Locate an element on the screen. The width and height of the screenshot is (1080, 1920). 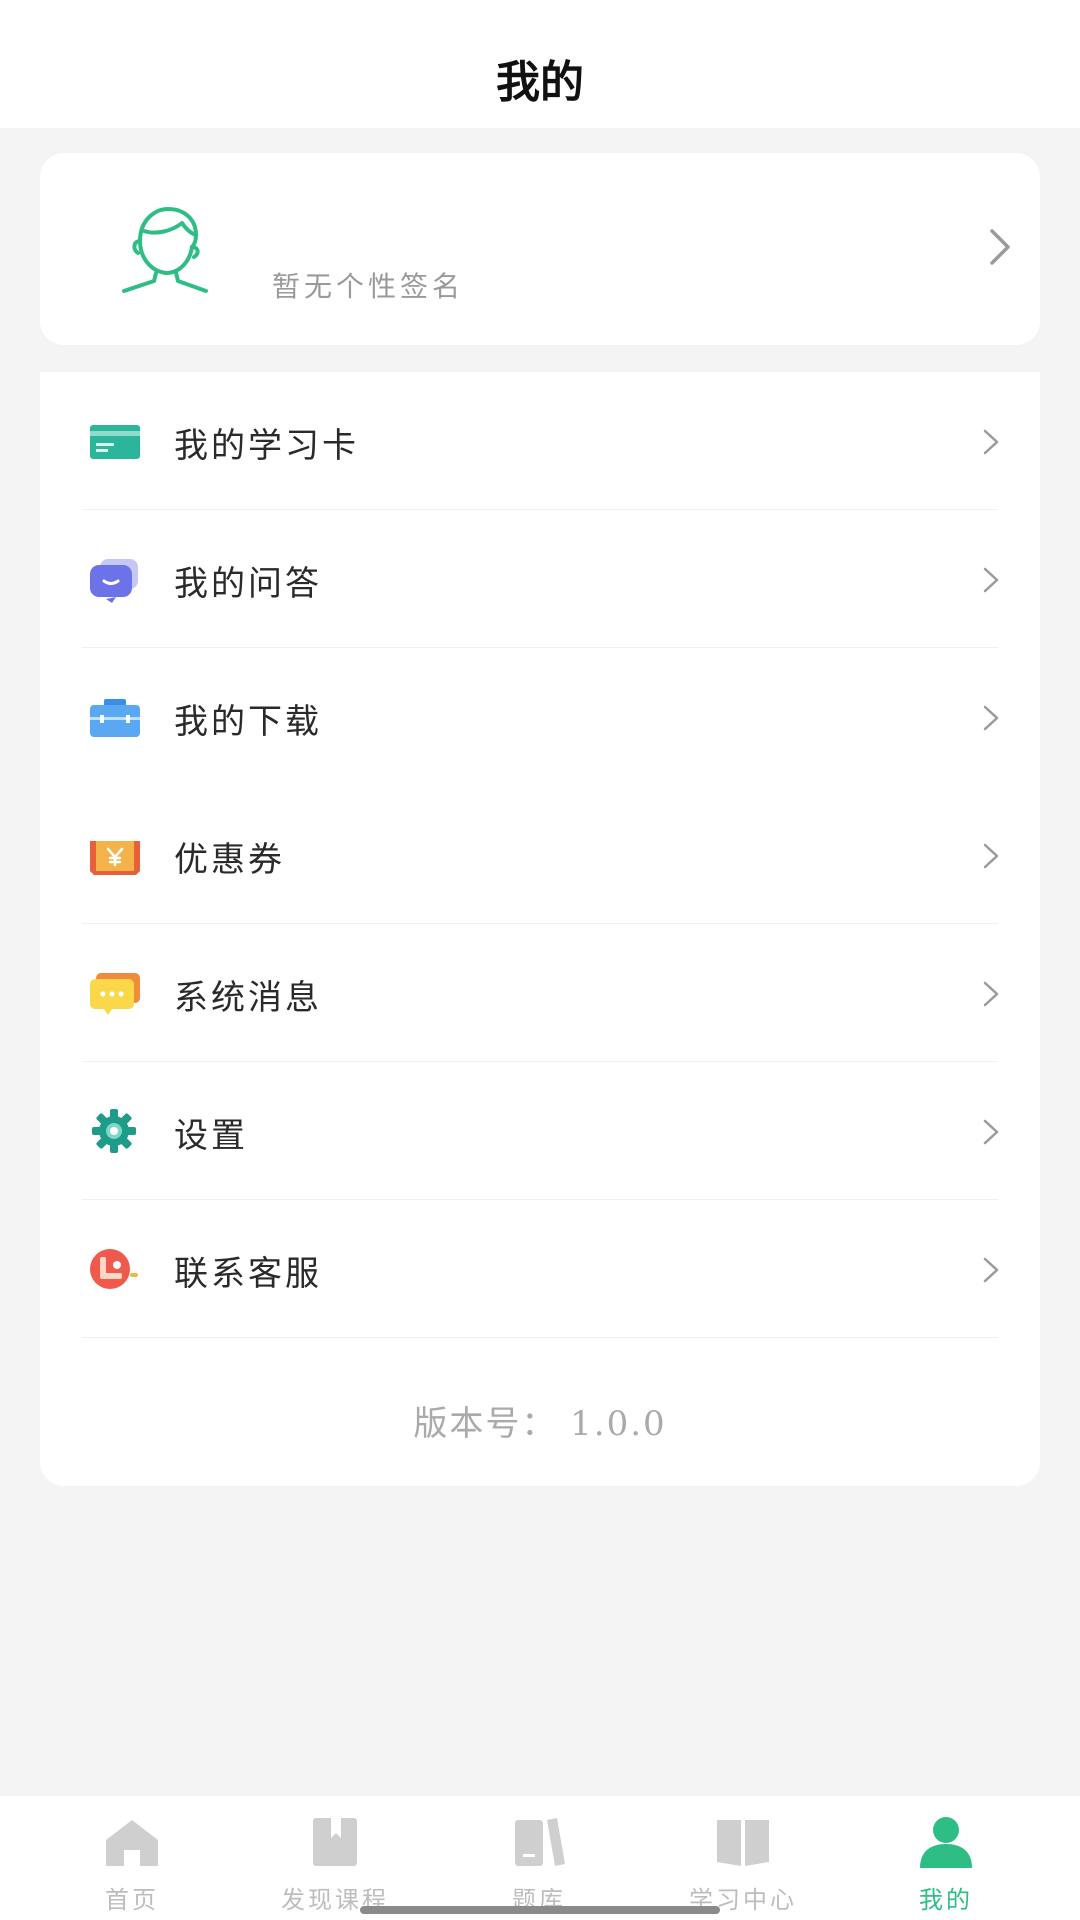
chat-bubble-icon is located at coordinates (114, 581).